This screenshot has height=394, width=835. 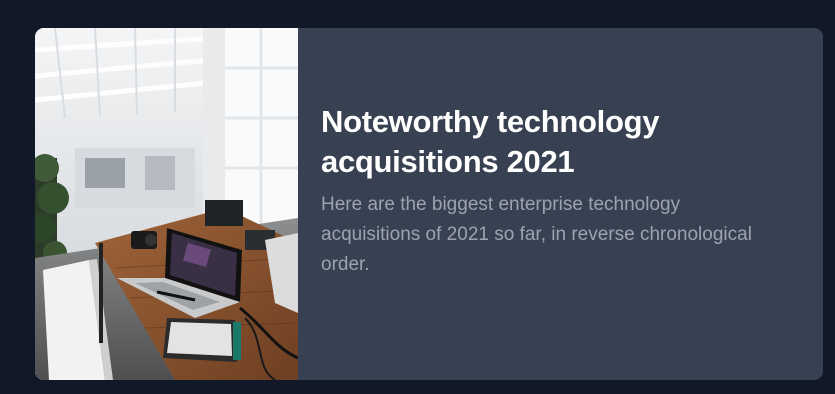 What do you see at coordinates (552, 142) in the screenshot?
I see `card-title: Noteworthy technology acquisitions 2021` at bounding box center [552, 142].